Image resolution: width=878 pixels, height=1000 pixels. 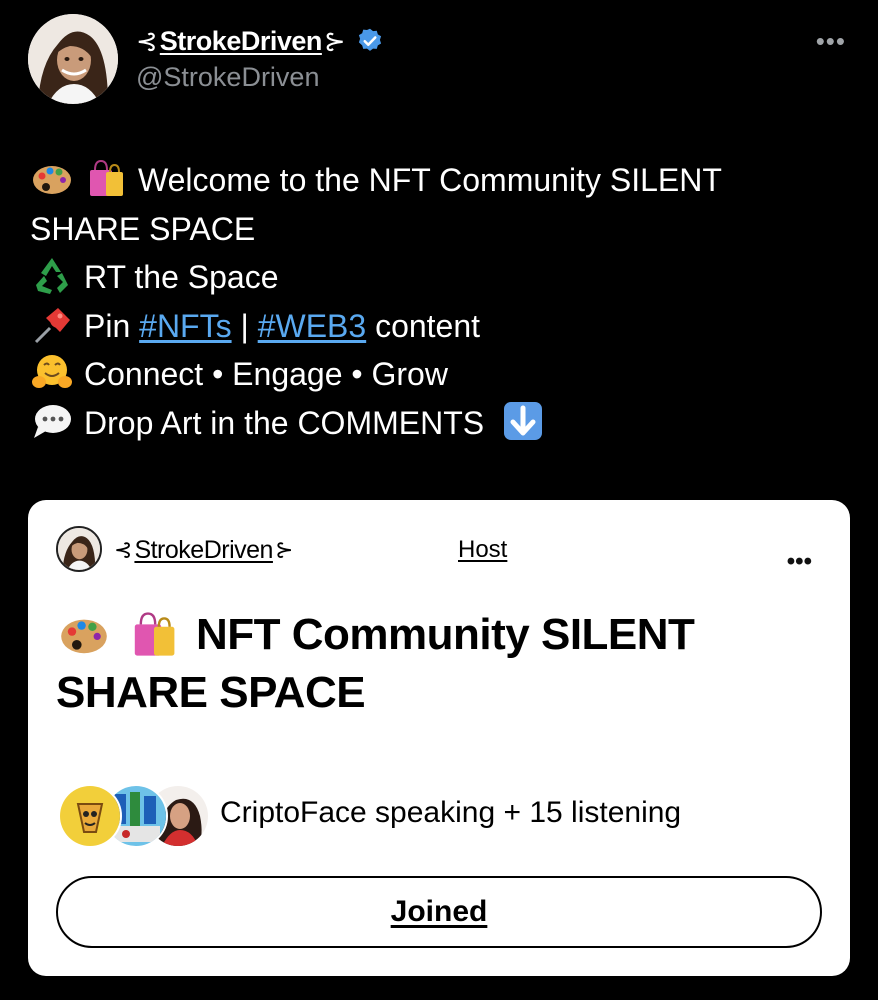 I want to click on host-name: StrokeDriven, so click(x=203, y=550).